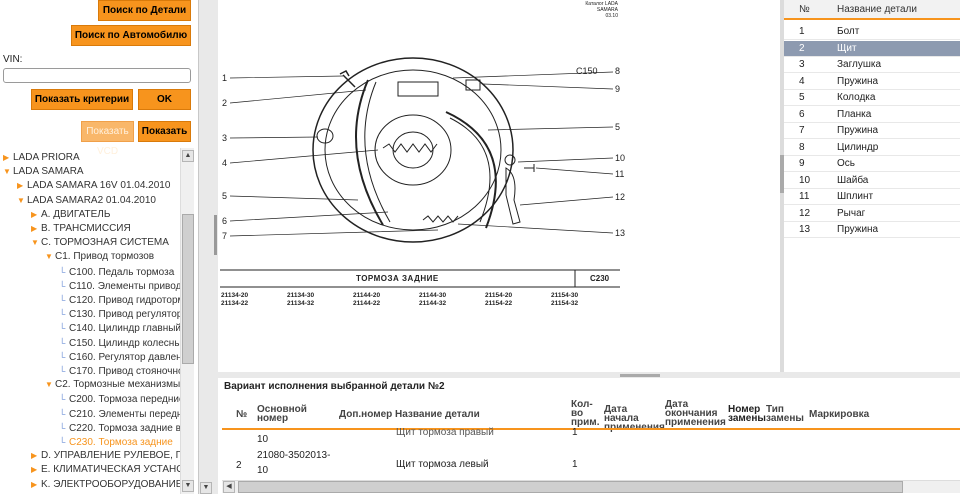 This screenshot has height=494, width=960. Describe the element at coordinates (215, 235) in the screenshot. I see `splitter-grip` at that location.